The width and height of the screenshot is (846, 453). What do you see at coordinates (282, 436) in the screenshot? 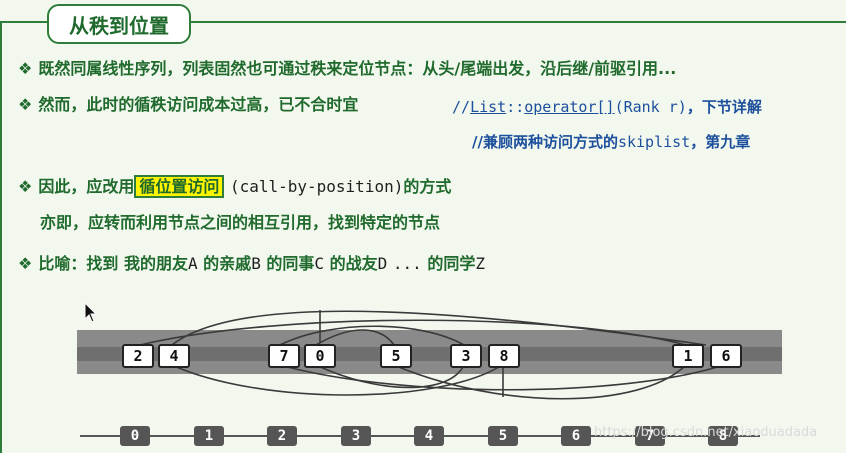
I see `rank-box: 2` at bounding box center [282, 436].